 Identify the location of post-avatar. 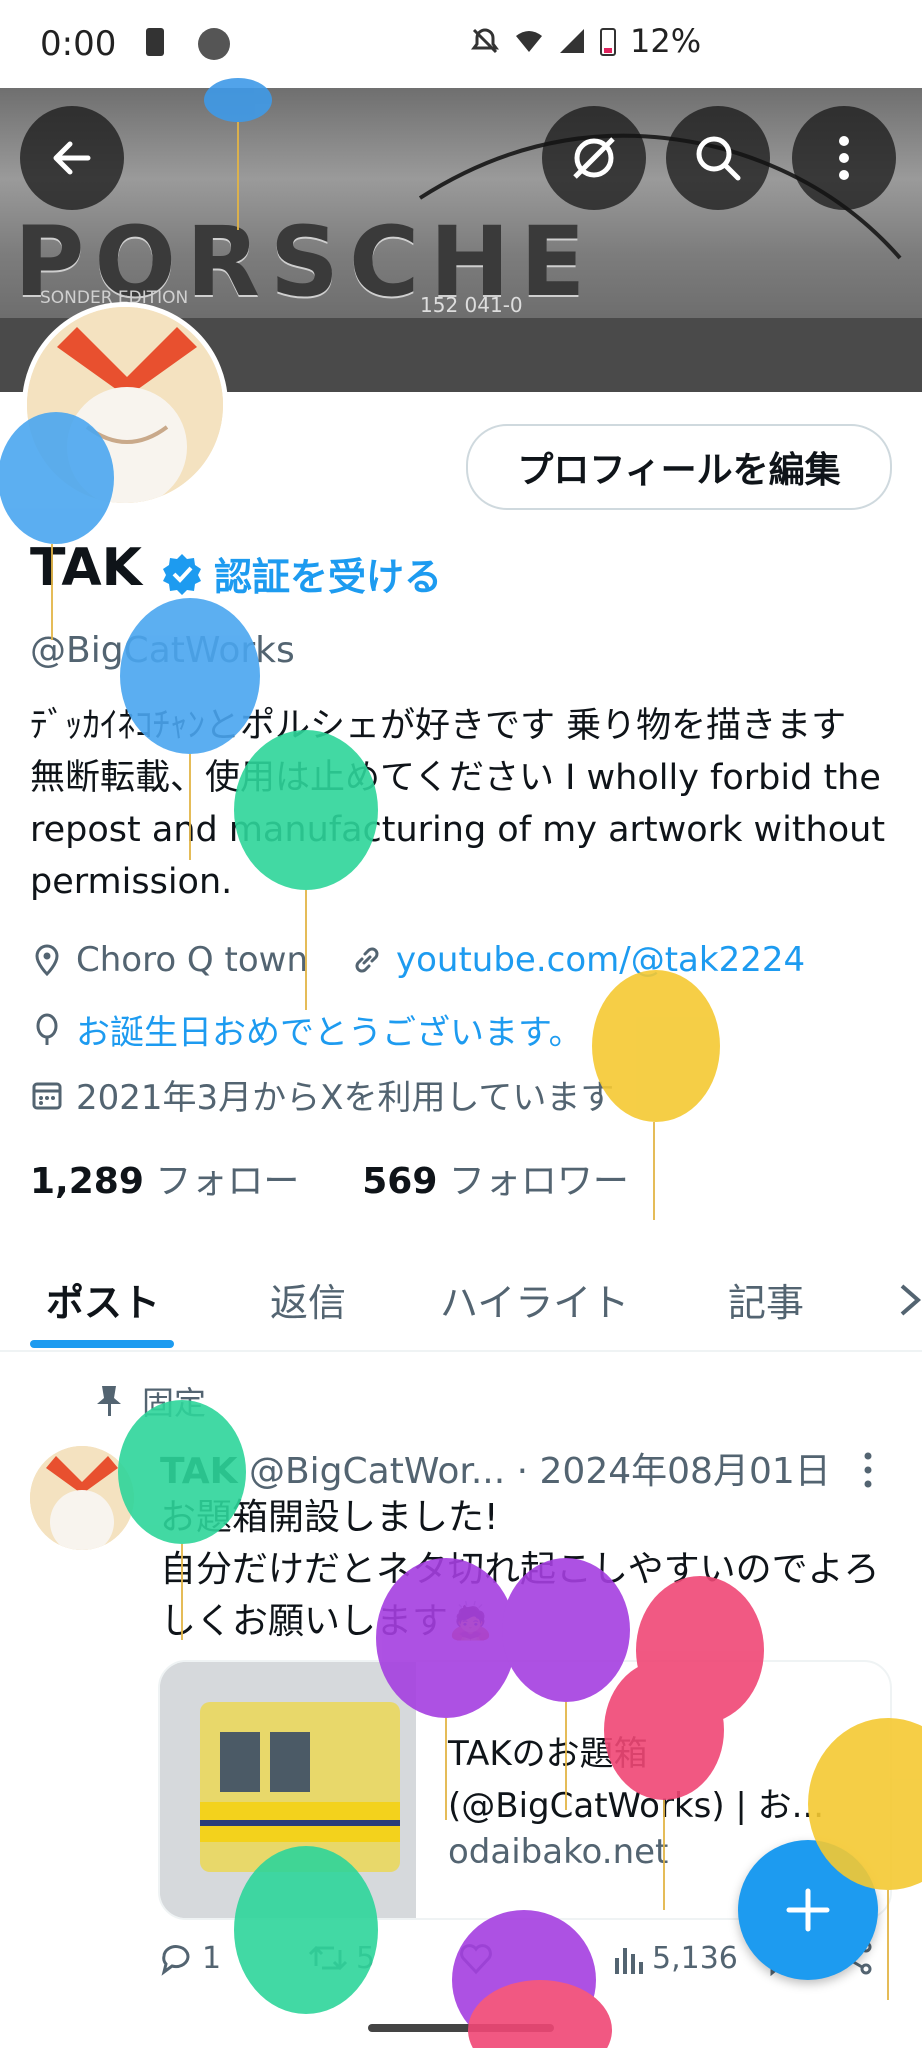
(82, 1498).